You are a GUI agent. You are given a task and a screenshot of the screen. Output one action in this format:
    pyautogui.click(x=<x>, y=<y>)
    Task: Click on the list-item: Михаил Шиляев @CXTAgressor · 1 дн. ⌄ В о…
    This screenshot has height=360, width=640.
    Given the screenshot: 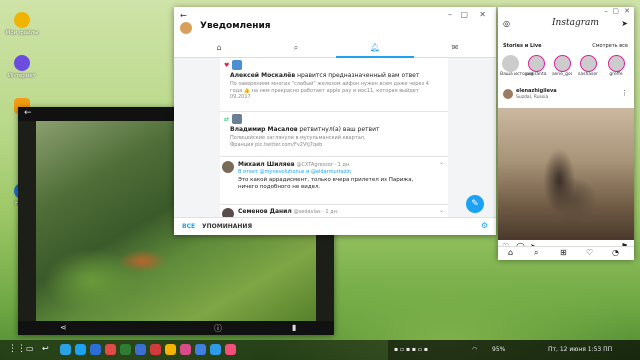 What is the action you would take?
    pyautogui.click(x=334, y=181)
    